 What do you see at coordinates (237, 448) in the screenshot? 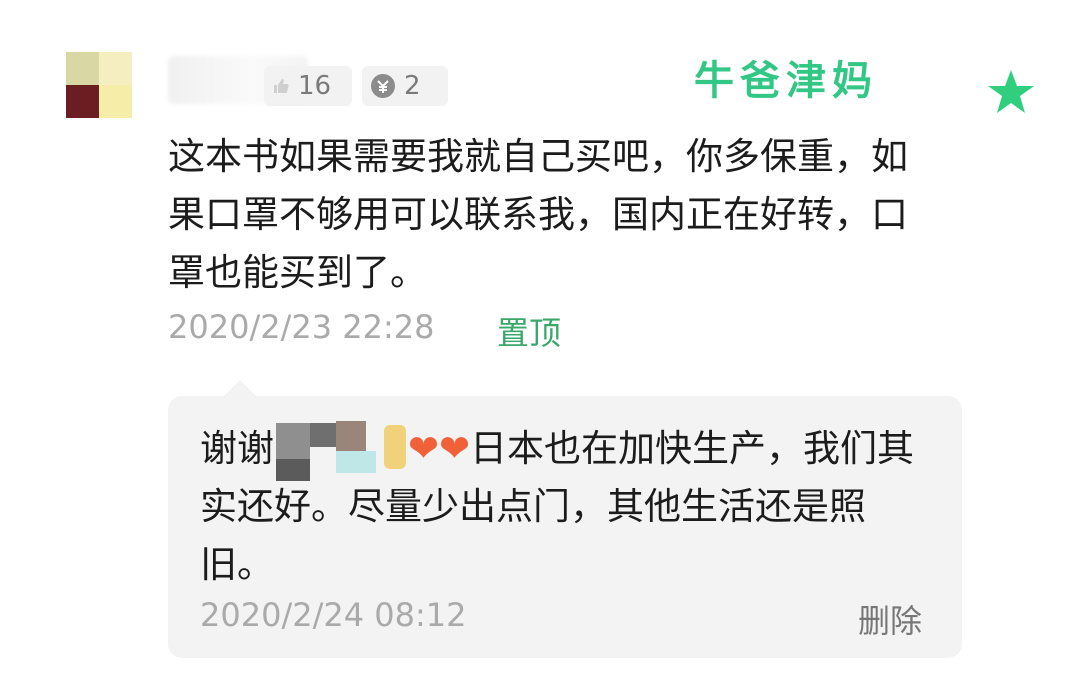
I see `reply-prefix: 谢谢` at bounding box center [237, 448].